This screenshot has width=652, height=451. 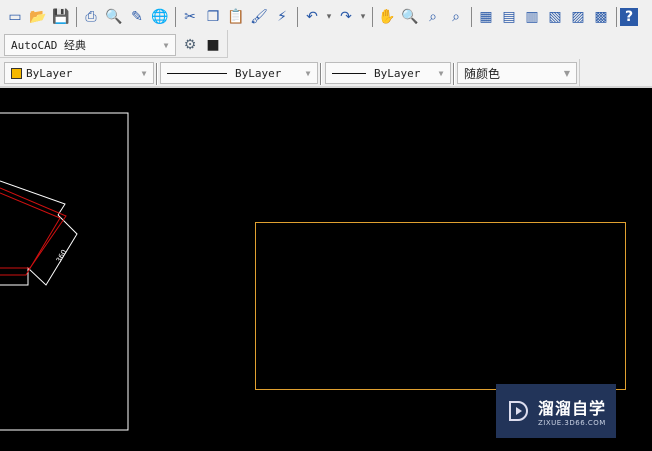 I want to click on plot-icon: ⎙, so click(x=91, y=17).